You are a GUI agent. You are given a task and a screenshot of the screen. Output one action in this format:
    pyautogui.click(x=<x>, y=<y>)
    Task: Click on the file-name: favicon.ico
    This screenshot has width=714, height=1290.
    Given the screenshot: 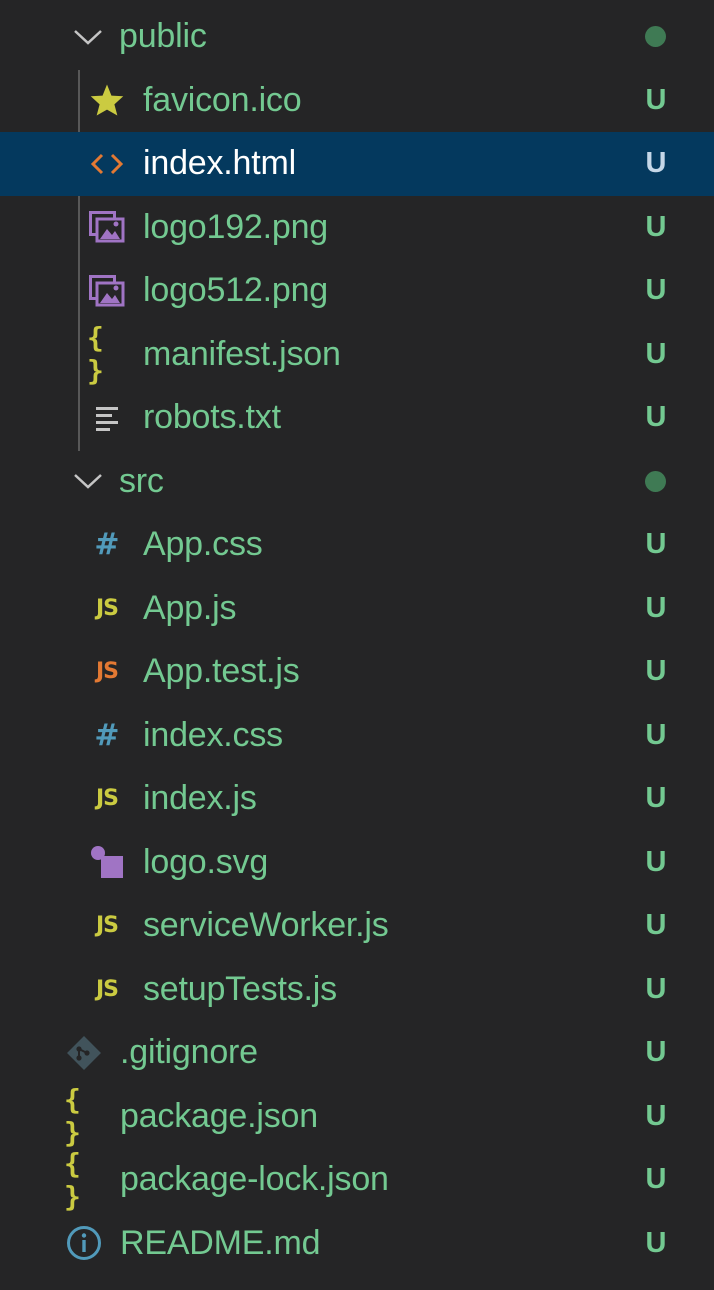 What is the action you would take?
    pyautogui.click(x=222, y=99)
    